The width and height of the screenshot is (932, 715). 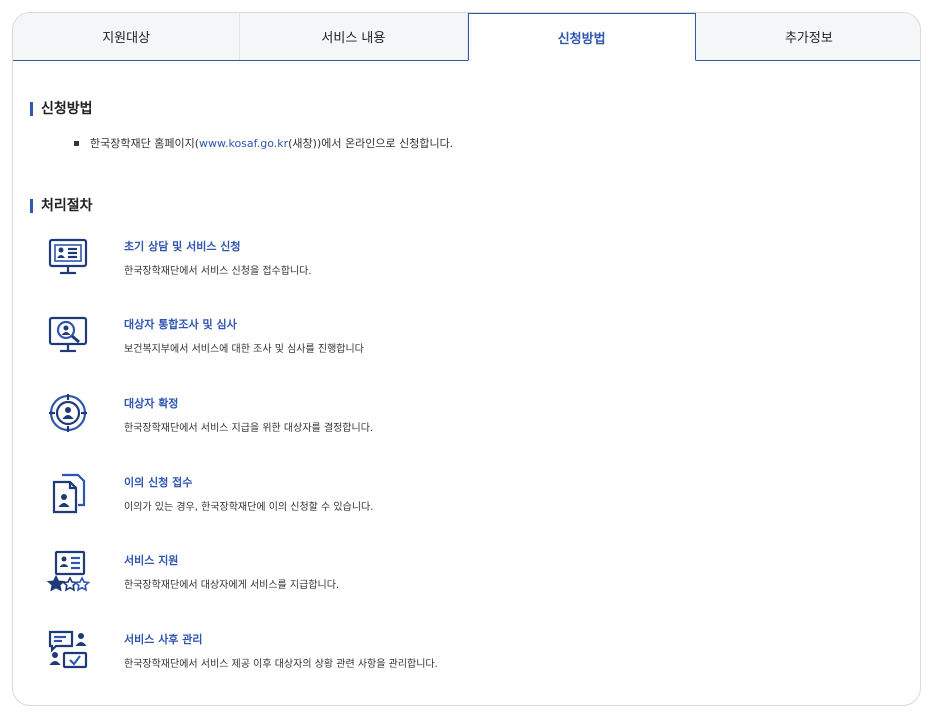 I want to click on process-step: 초기 상담 및 서비스 신청 한국장학재단에서 서비스 신청을 접수합니다., so click(x=456, y=261).